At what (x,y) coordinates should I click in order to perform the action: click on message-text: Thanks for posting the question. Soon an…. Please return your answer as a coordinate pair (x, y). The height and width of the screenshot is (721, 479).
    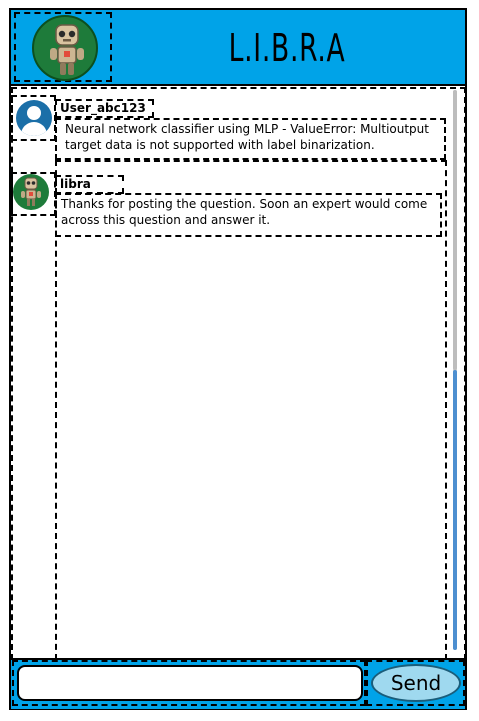
    Looking at the image, I should click on (248, 215).